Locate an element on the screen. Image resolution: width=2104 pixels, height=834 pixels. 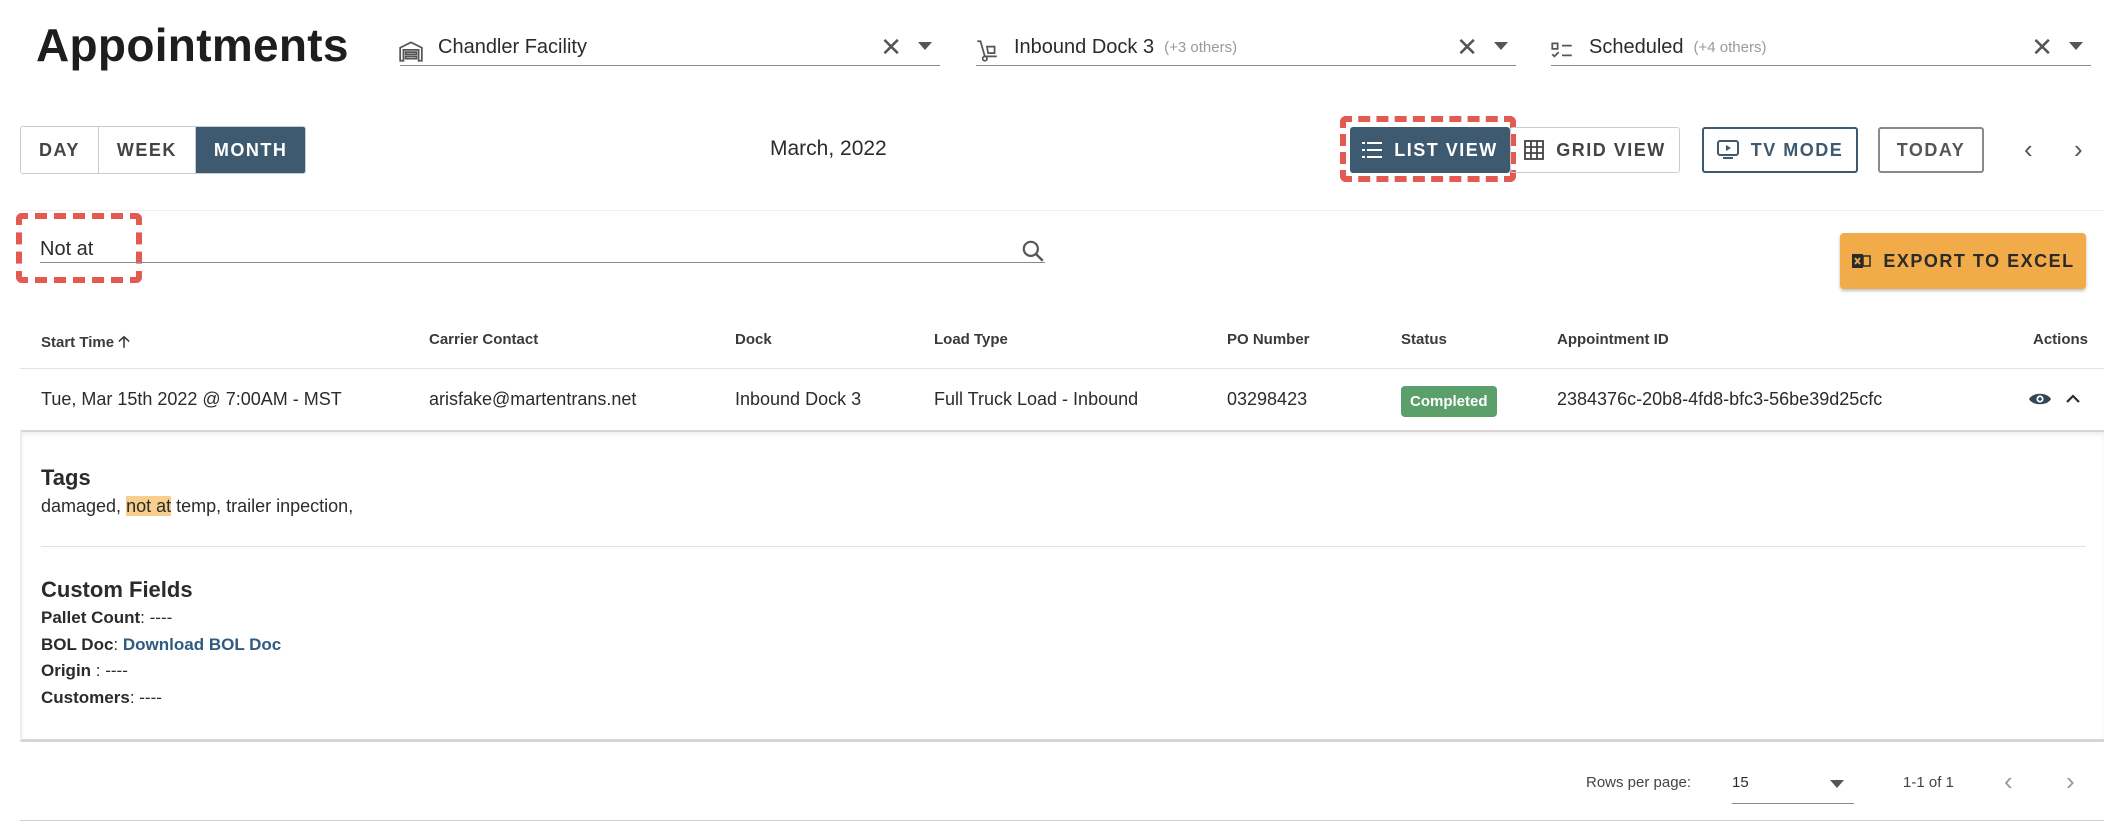
tags-text-after: temp, trailer inpection, is located at coordinates (262, 506).